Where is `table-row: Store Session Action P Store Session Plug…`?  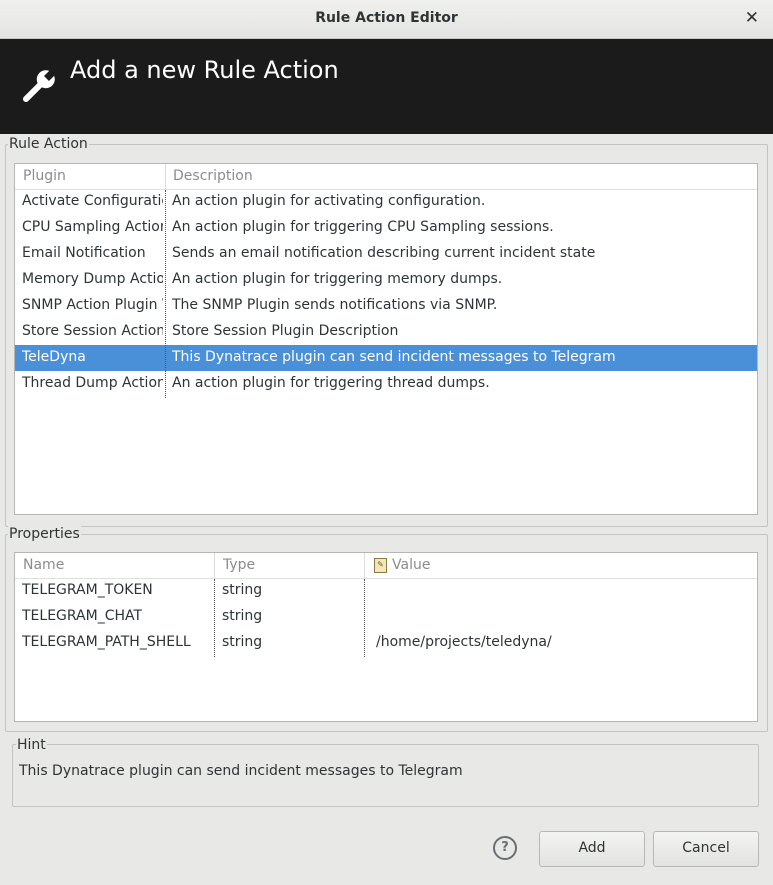 table-row: Store Session Action P Store Session Plug… is located at coordinates (386, 332).